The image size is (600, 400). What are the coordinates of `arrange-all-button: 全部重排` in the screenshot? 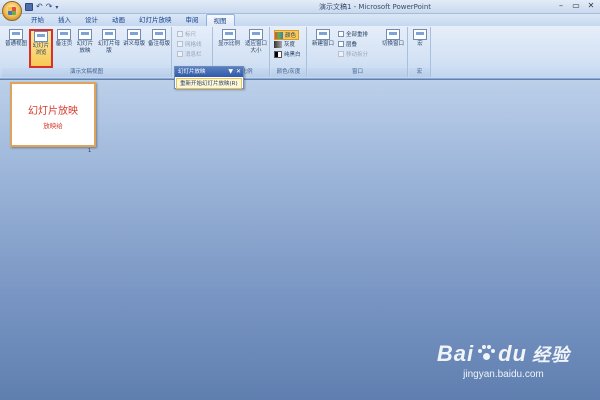 It's located at (353, 34).